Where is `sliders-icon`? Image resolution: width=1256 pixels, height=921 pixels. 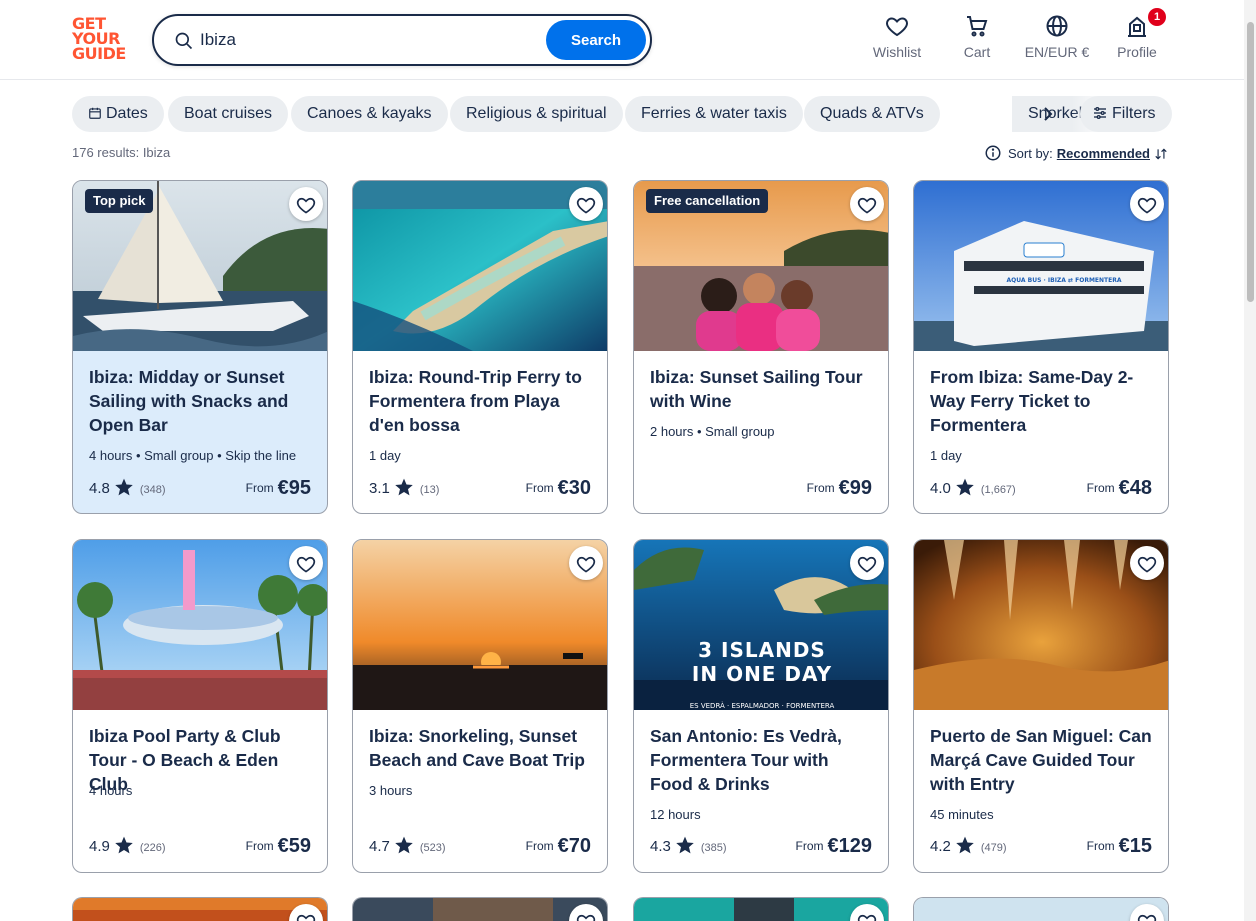 sliders-icon is located at coordinates (1100, 113).